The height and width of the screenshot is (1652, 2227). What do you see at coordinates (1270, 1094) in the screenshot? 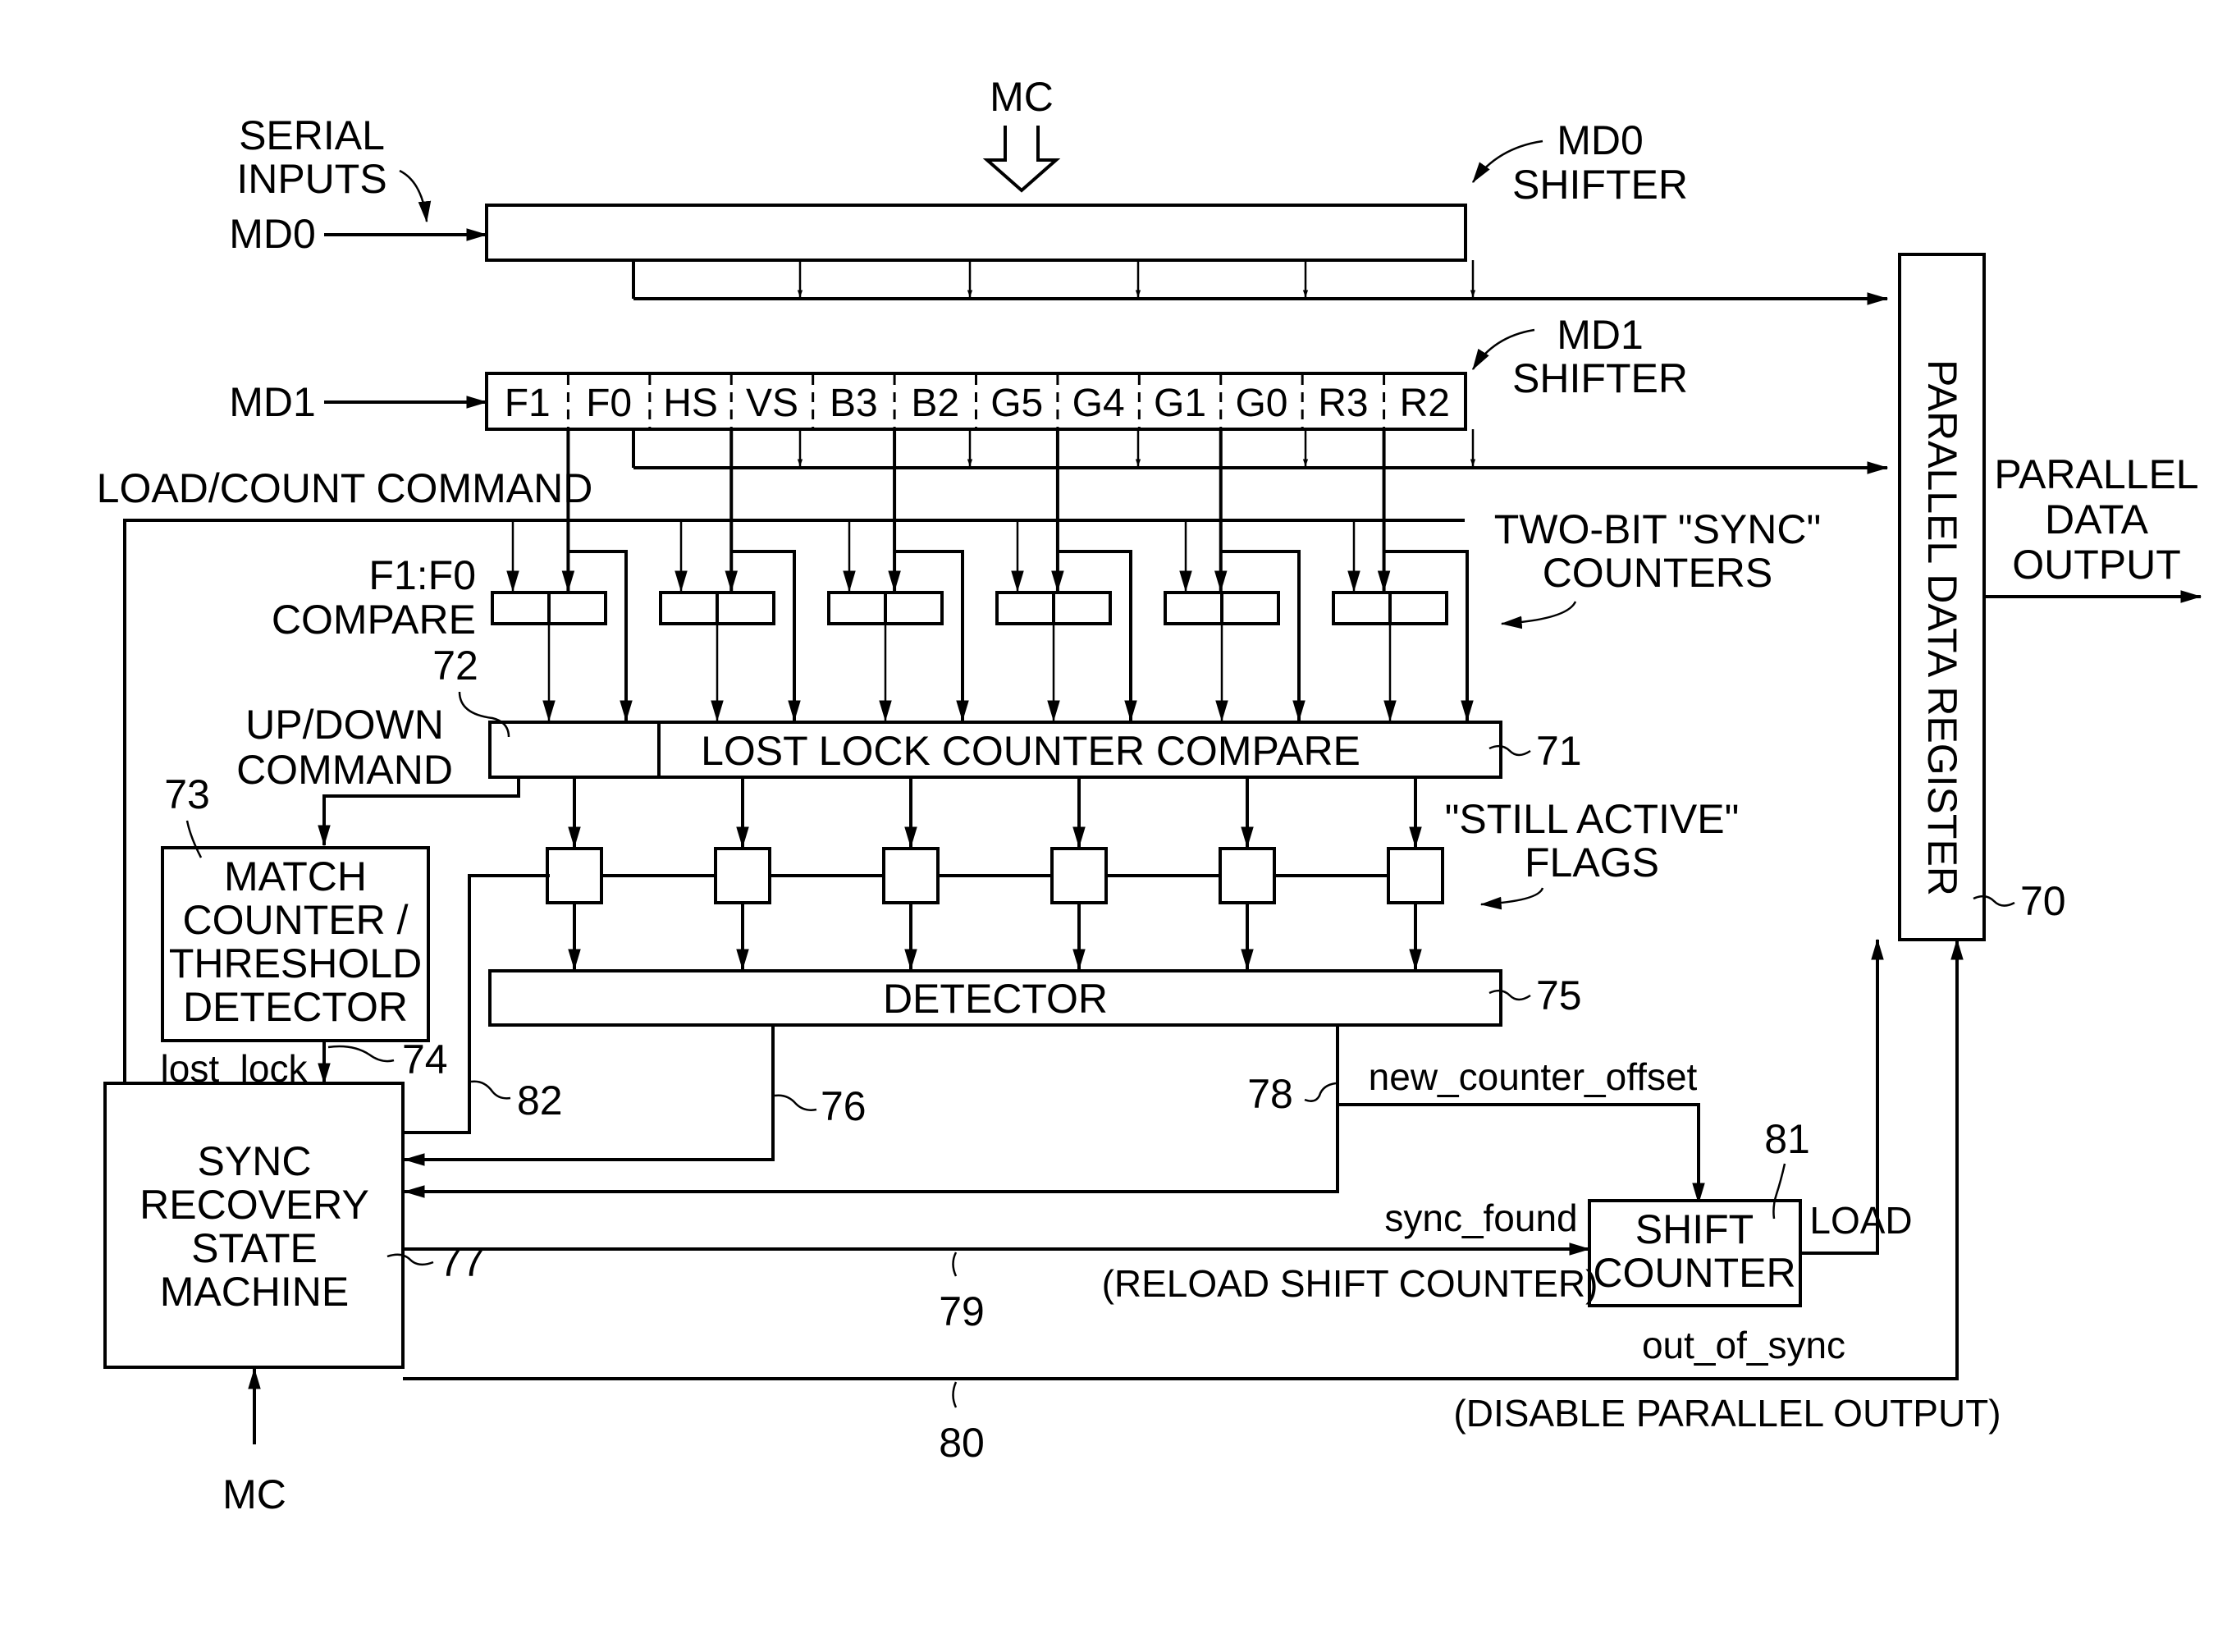
I see `ref-78: 78` at bounding box center [1270, 1094].